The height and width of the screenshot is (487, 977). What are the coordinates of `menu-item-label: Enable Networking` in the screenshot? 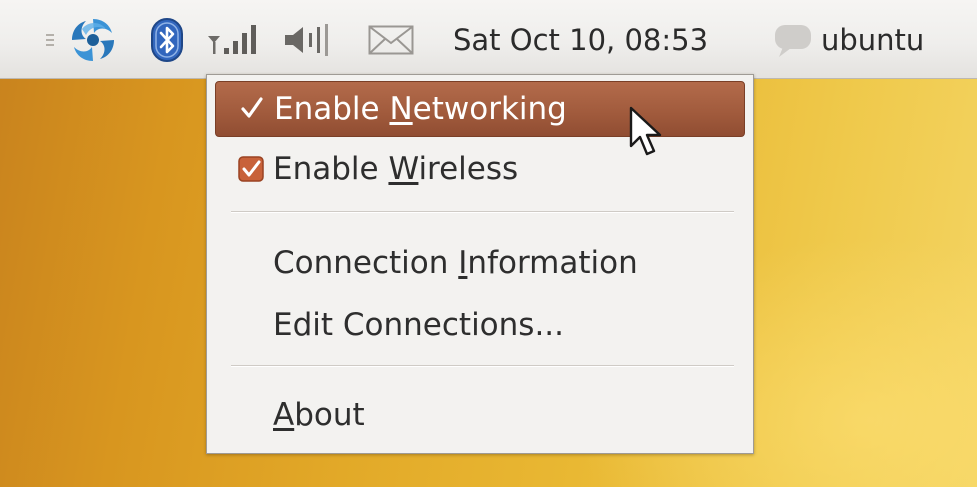 It's located at (420, 109).